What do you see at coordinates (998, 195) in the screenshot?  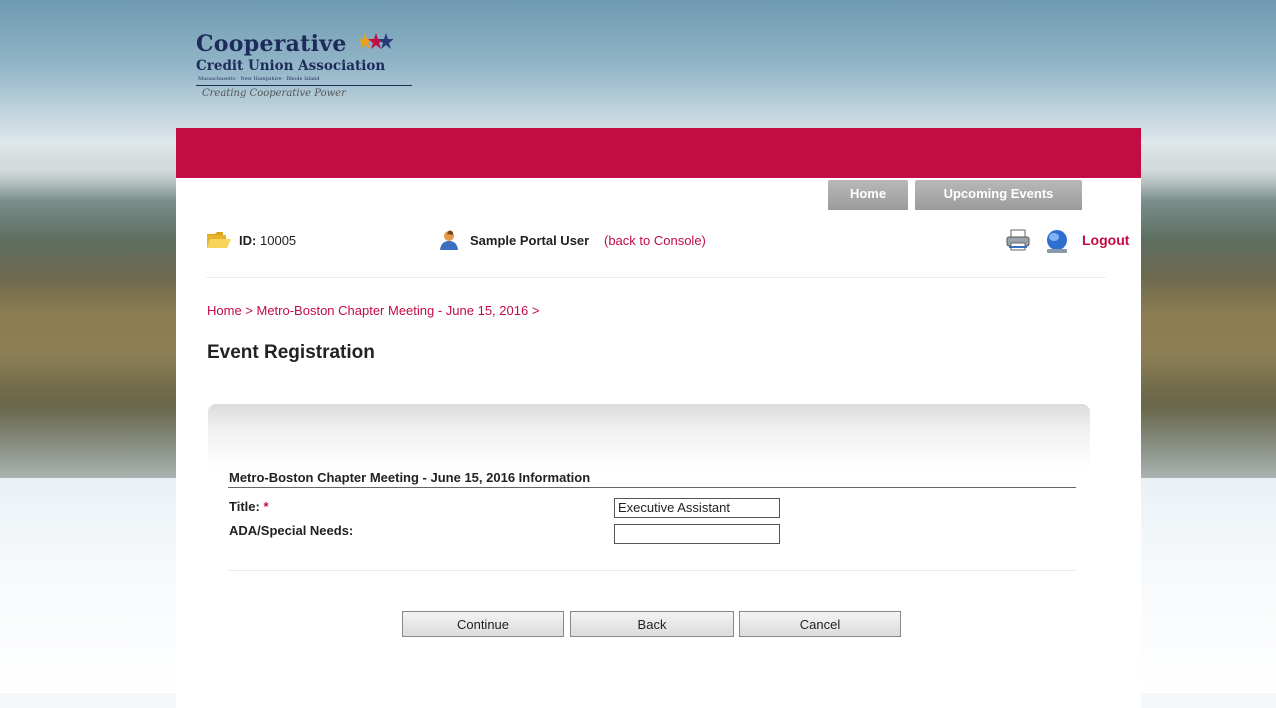 I see `tab-upcoming-events: Upcoming Events` at bounding box center [998, 195].